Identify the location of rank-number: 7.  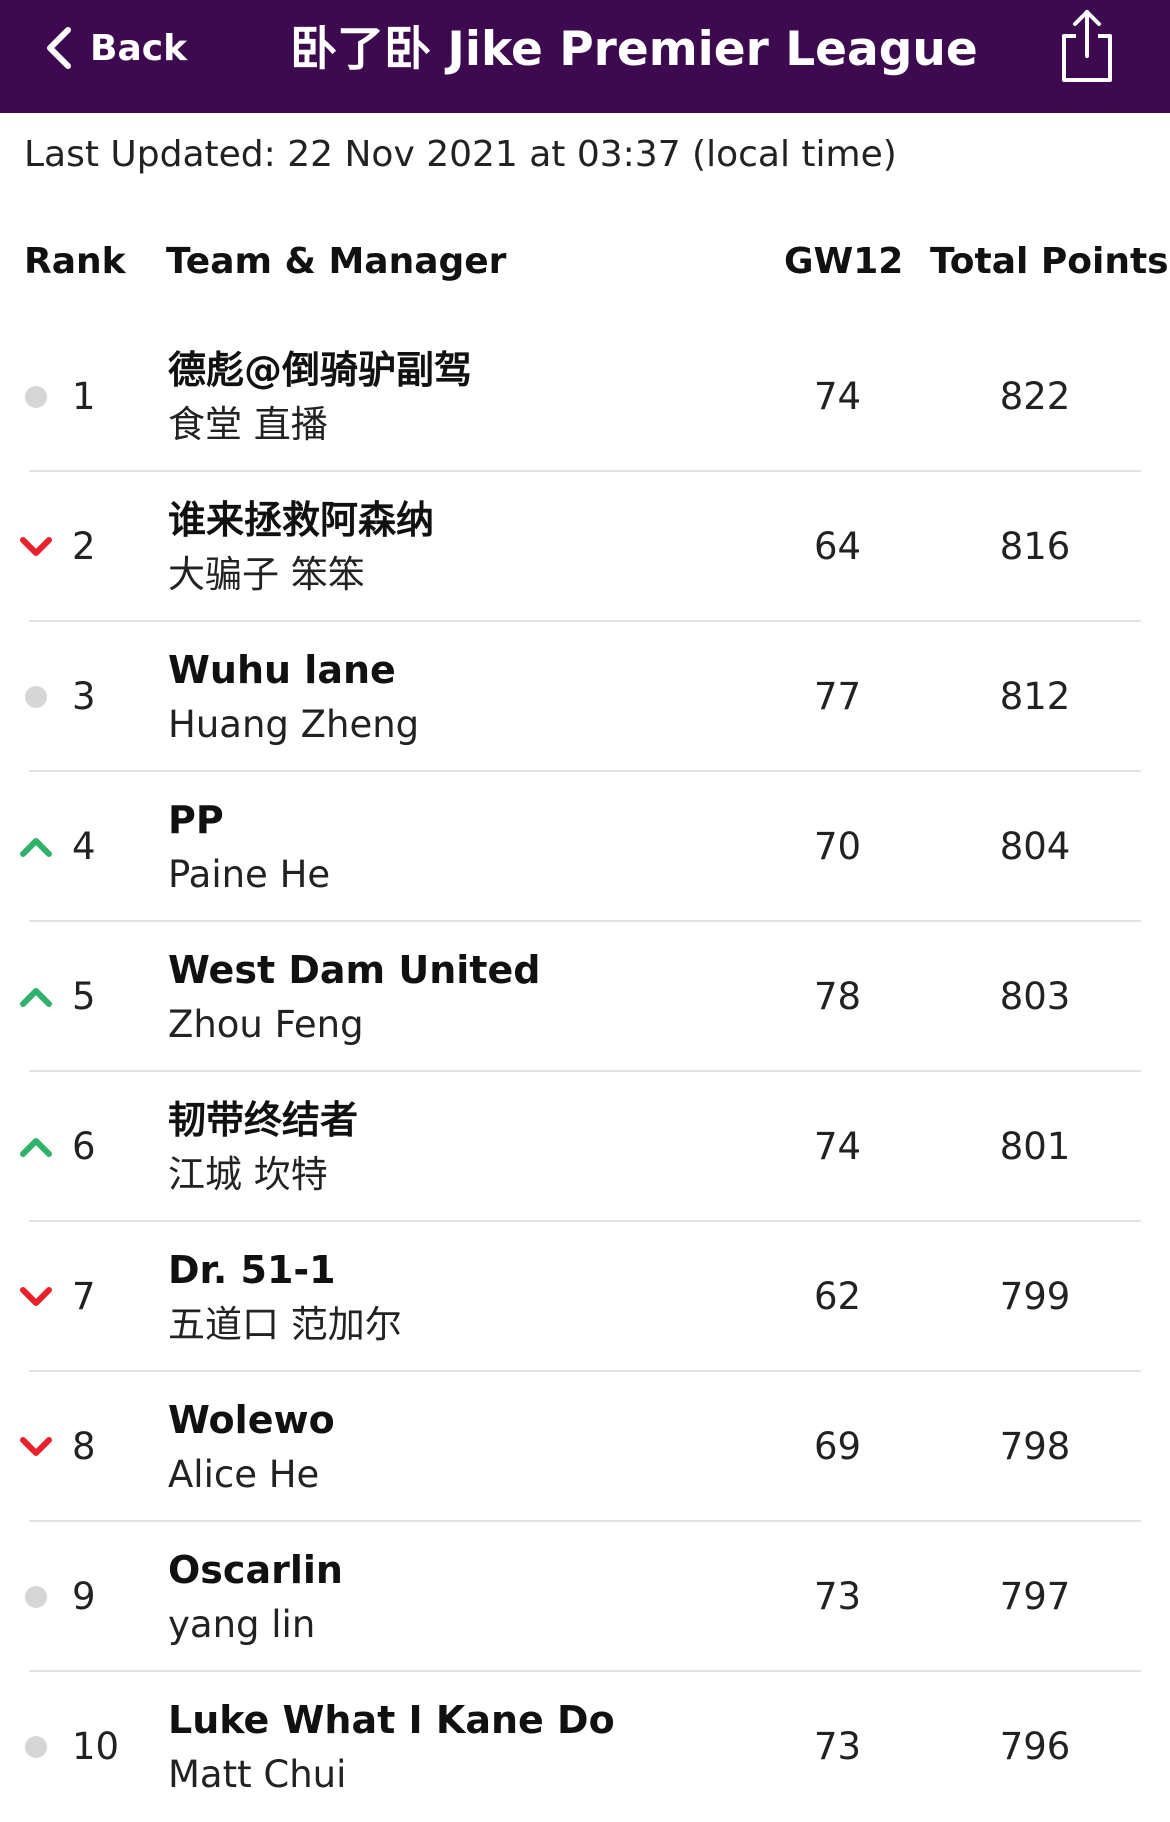
(84, 1296).